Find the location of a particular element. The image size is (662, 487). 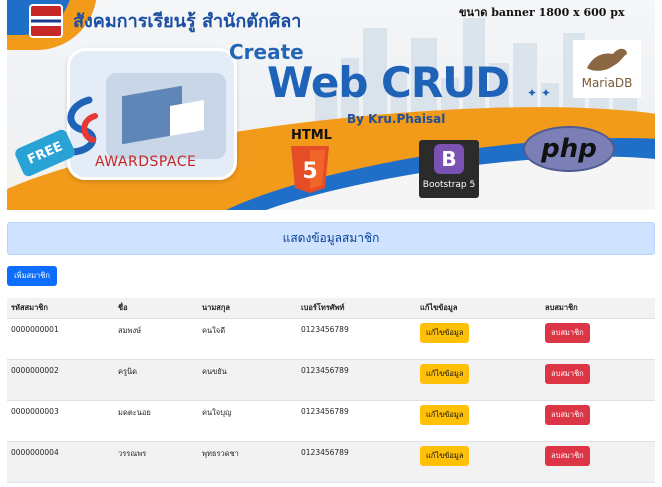

sparkle-icon: ✦ ✦ is located at coordinates (539, 93).